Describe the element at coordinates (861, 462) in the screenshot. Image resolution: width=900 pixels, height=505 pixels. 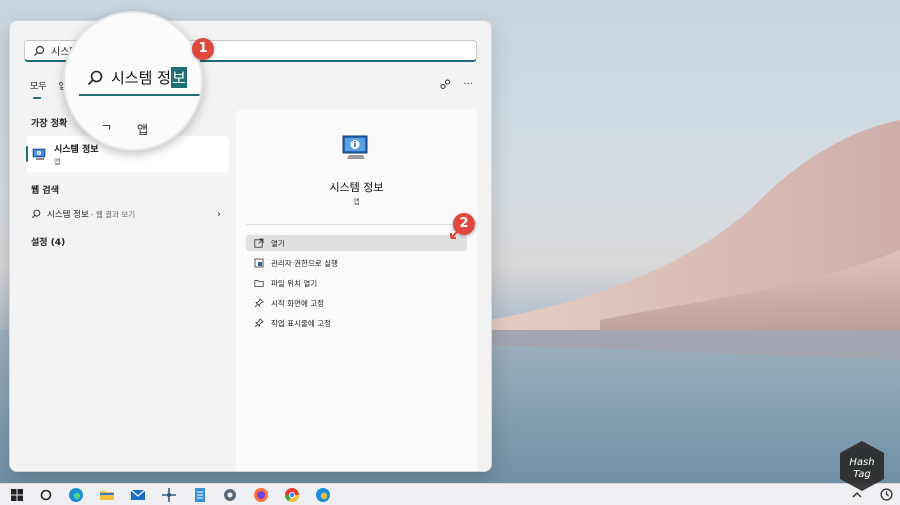
I see `watermark-line1: Hash` at that location.